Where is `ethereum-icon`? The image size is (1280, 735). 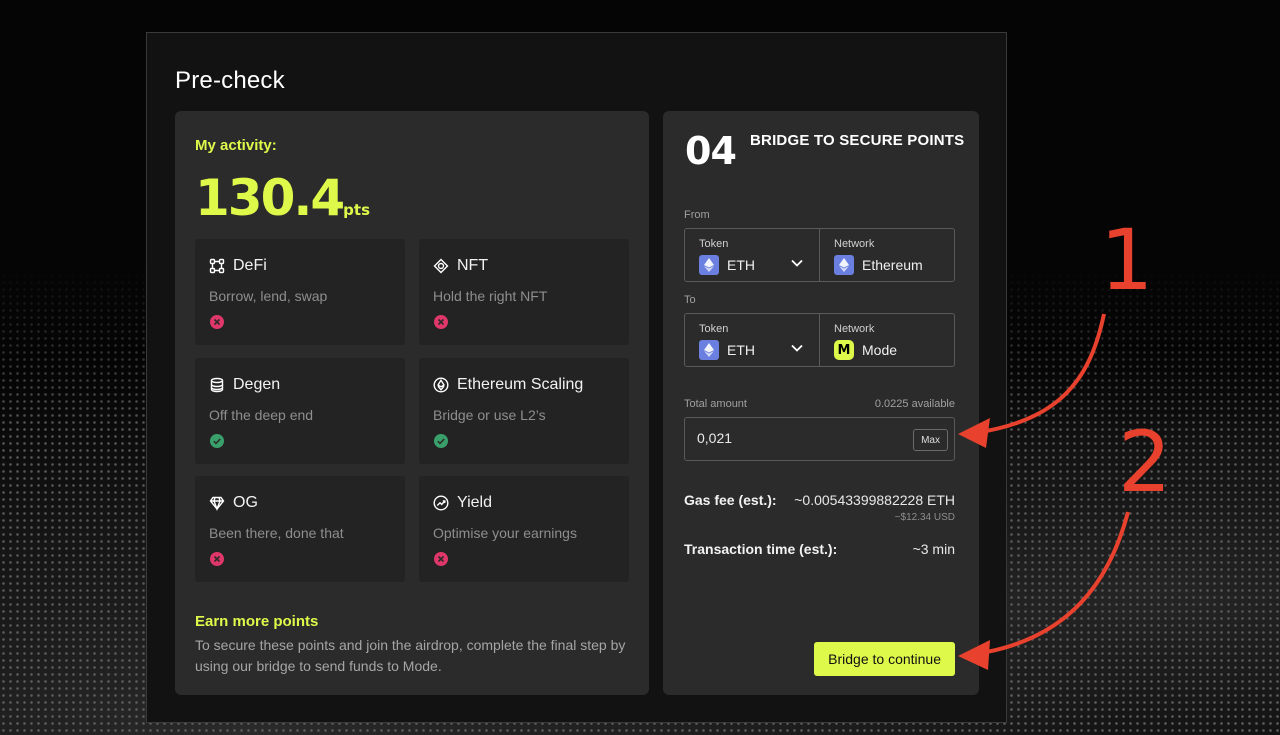
ethereum-icon is located at coordinates (441, 385).